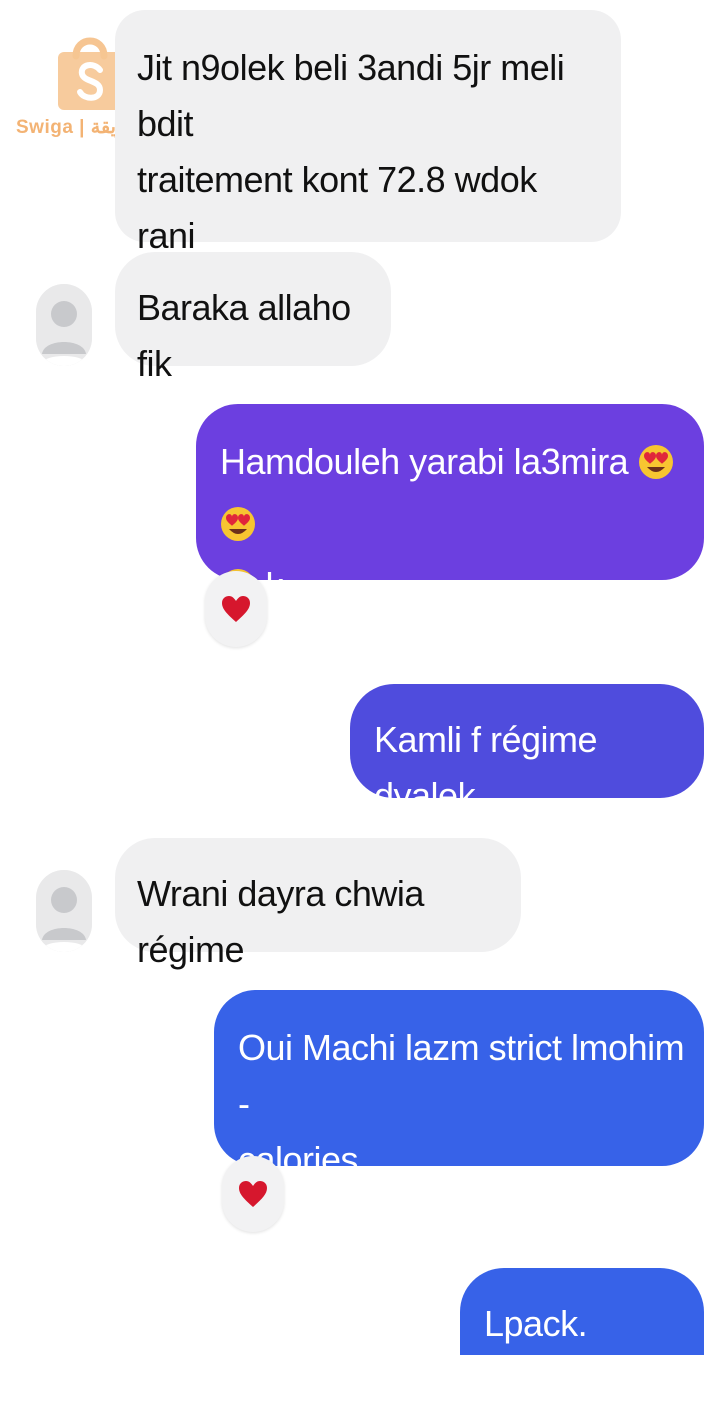 The width and height of the screenshot is (720, 1408). I want to click on message-text: Hamdouleh yarabi la3mira, so click(424, 461).